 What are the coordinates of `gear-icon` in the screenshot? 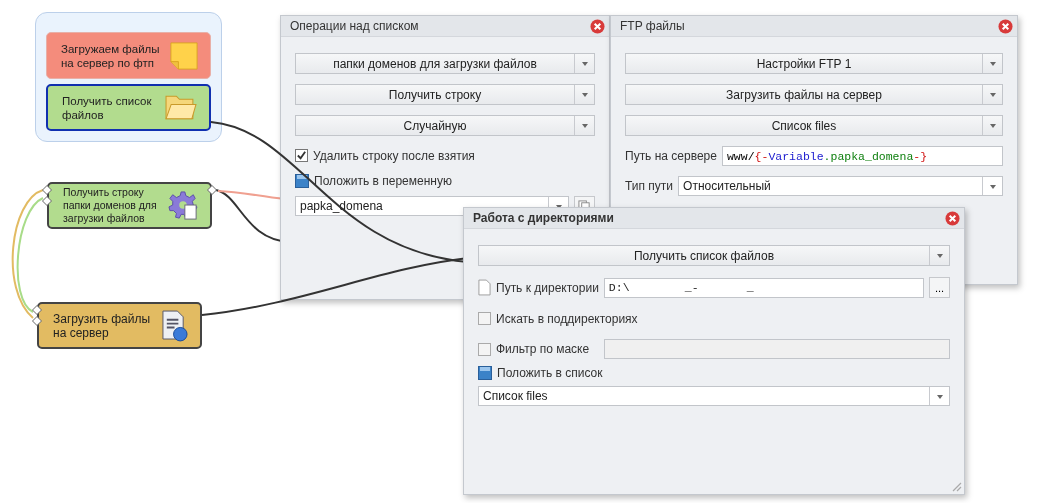 It's located at (183, 205).